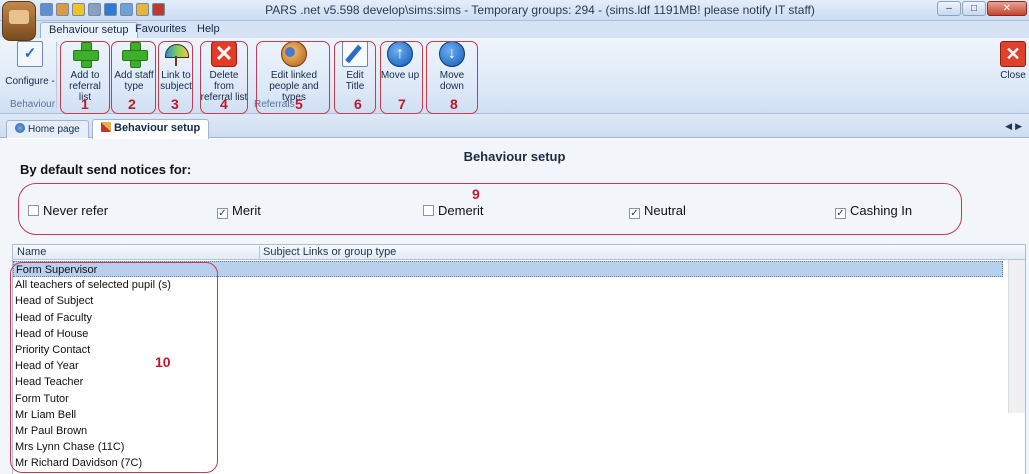  I want to click on close-window-button: ✕, so click(1007, 8).